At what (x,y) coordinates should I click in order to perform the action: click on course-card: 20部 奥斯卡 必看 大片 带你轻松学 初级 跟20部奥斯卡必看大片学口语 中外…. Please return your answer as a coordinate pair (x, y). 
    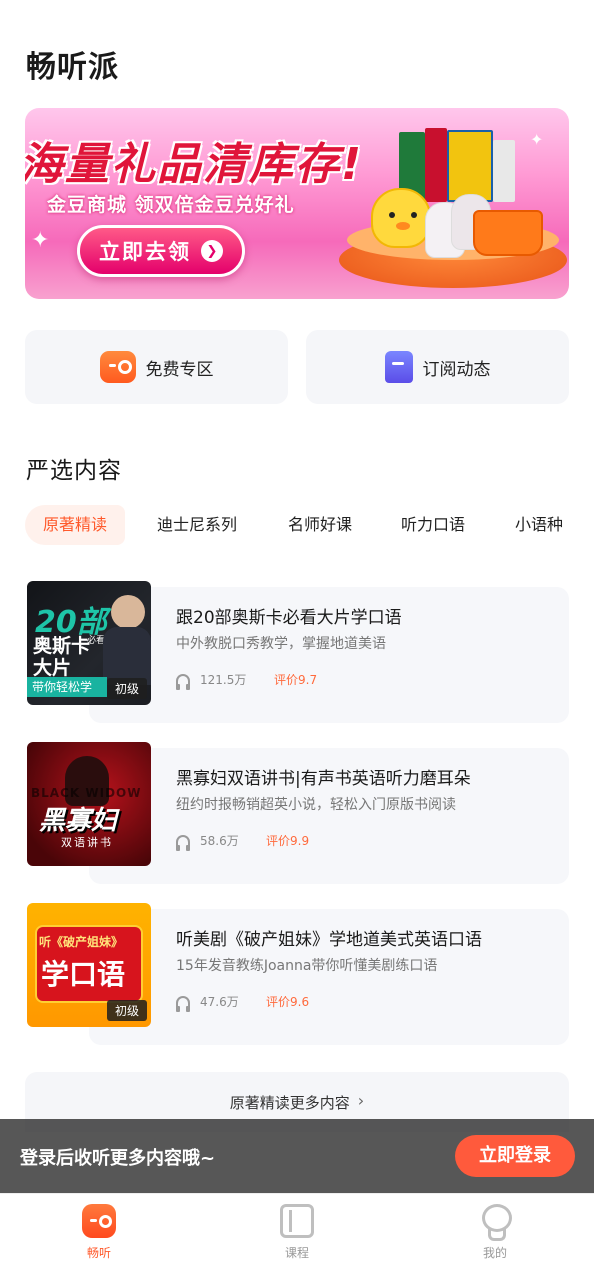
    Looking at the image, I should click on (297, 652).